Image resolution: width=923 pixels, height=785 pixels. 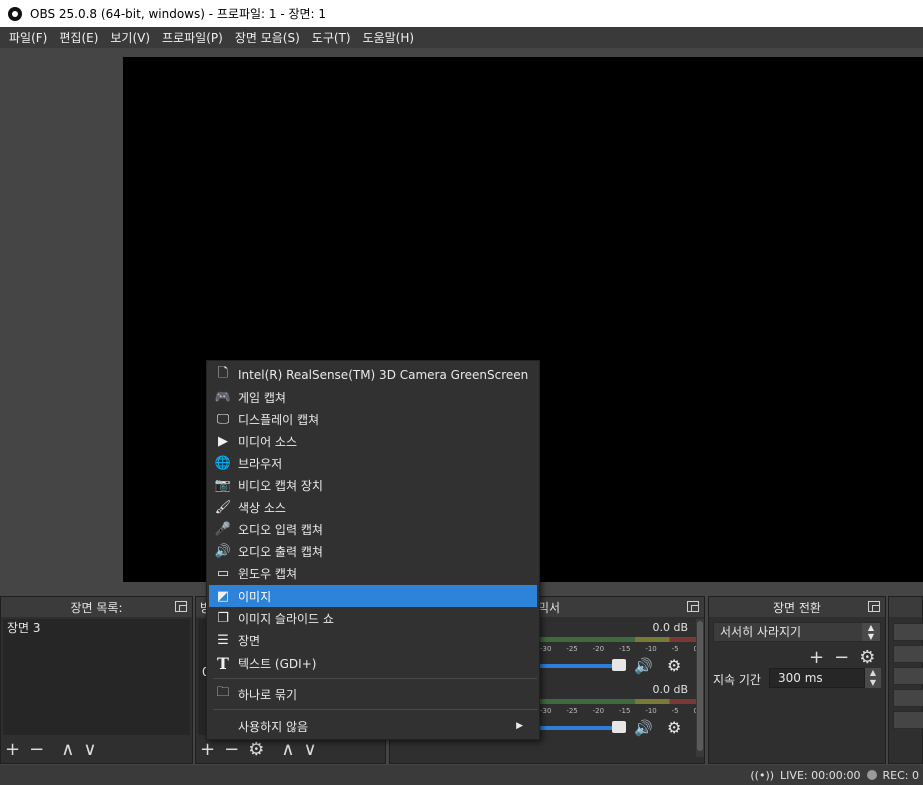 What do you see at coordinates (373, 507) in the screenshot?
I see `menu-item-color-source: 🖌 색상 소스` at bounding box center [373, 507].